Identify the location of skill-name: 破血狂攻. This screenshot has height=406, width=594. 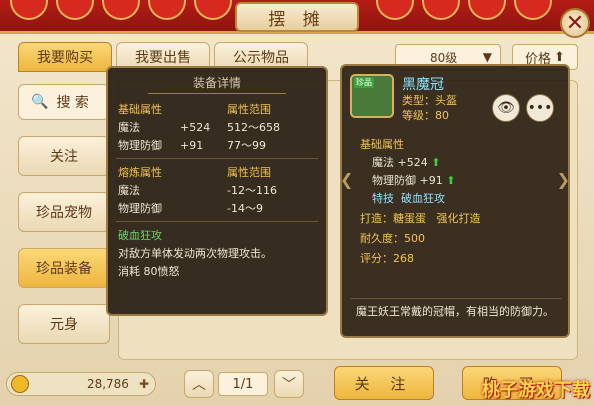
(140, 235).